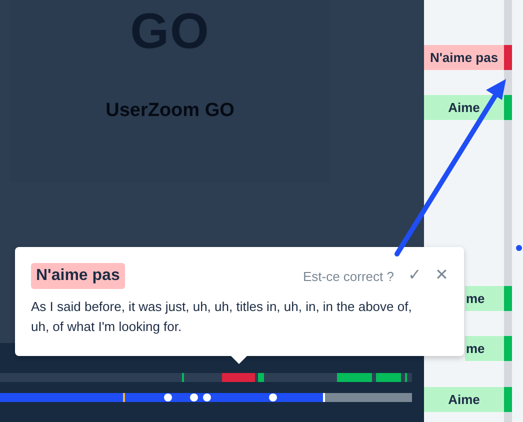 The width and height of the screenshot is (523, 422). What do you see at coordinates (170, 111) in the screenshot?
I see `app-title: UserZoom GO` at bounding box center [170, 111].